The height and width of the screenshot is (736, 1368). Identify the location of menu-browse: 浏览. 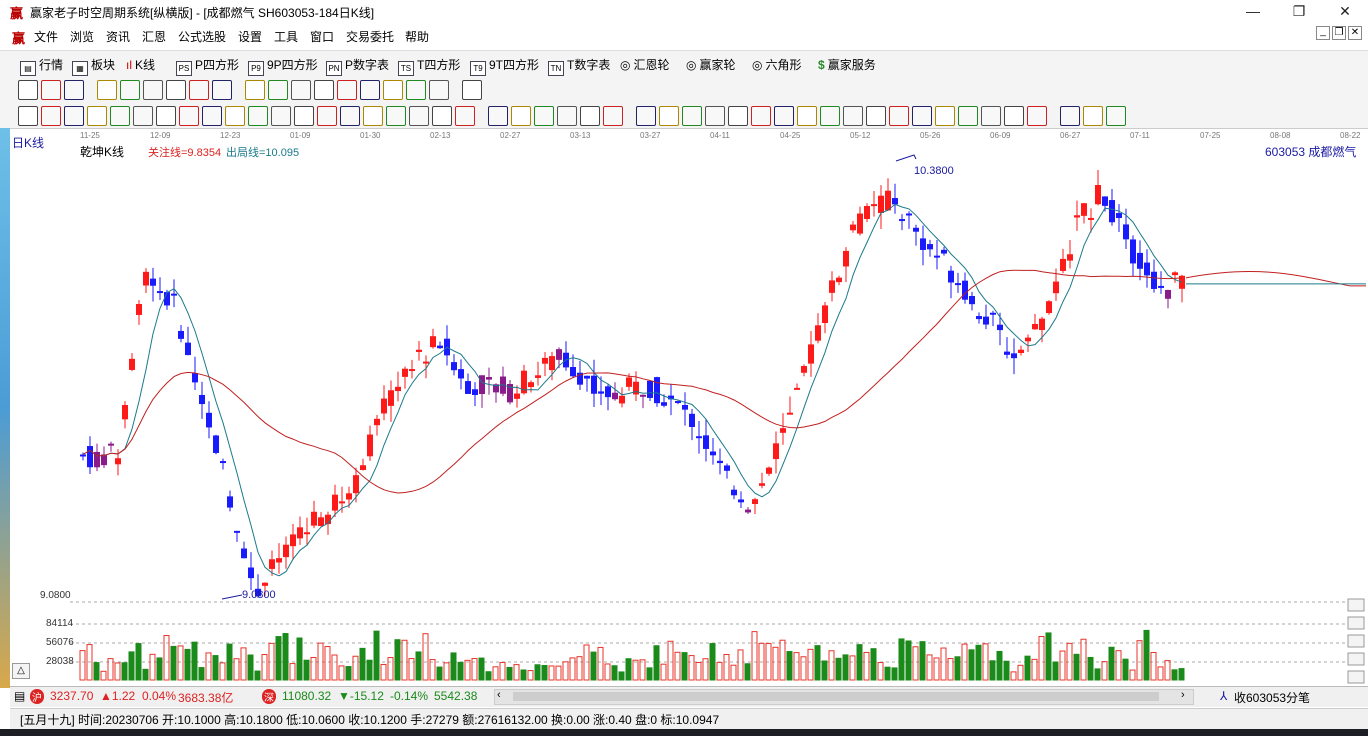
(82, 36).